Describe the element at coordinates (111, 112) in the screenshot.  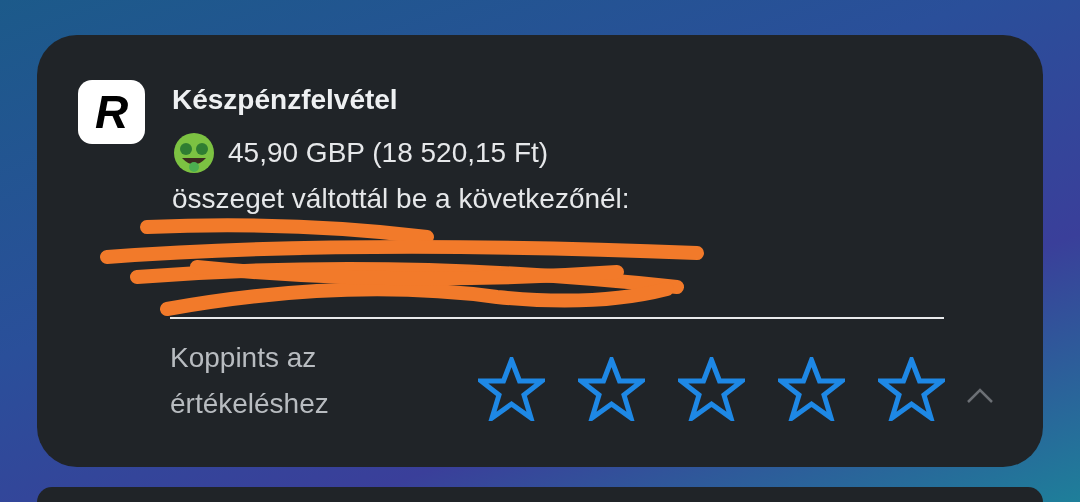
I see `app-logo: R` at that location.